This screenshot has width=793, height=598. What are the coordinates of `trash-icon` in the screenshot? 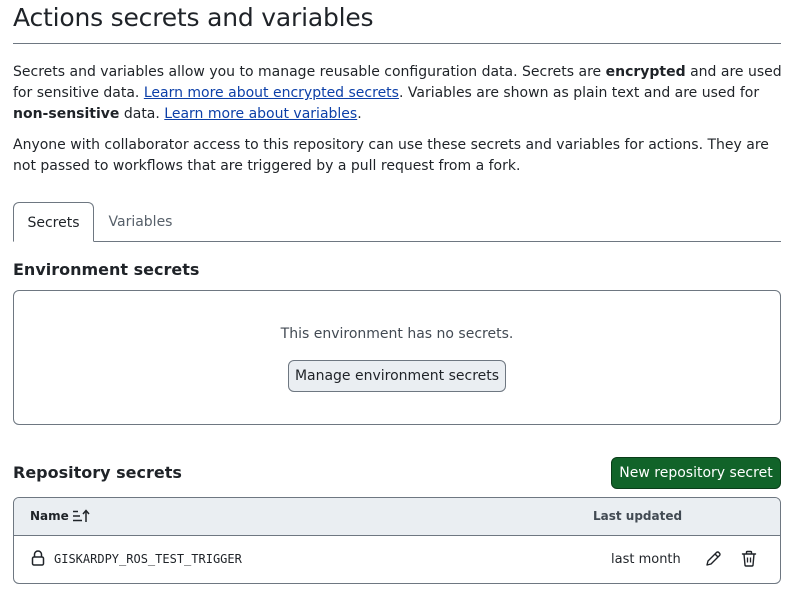 It's located at (749, 559).